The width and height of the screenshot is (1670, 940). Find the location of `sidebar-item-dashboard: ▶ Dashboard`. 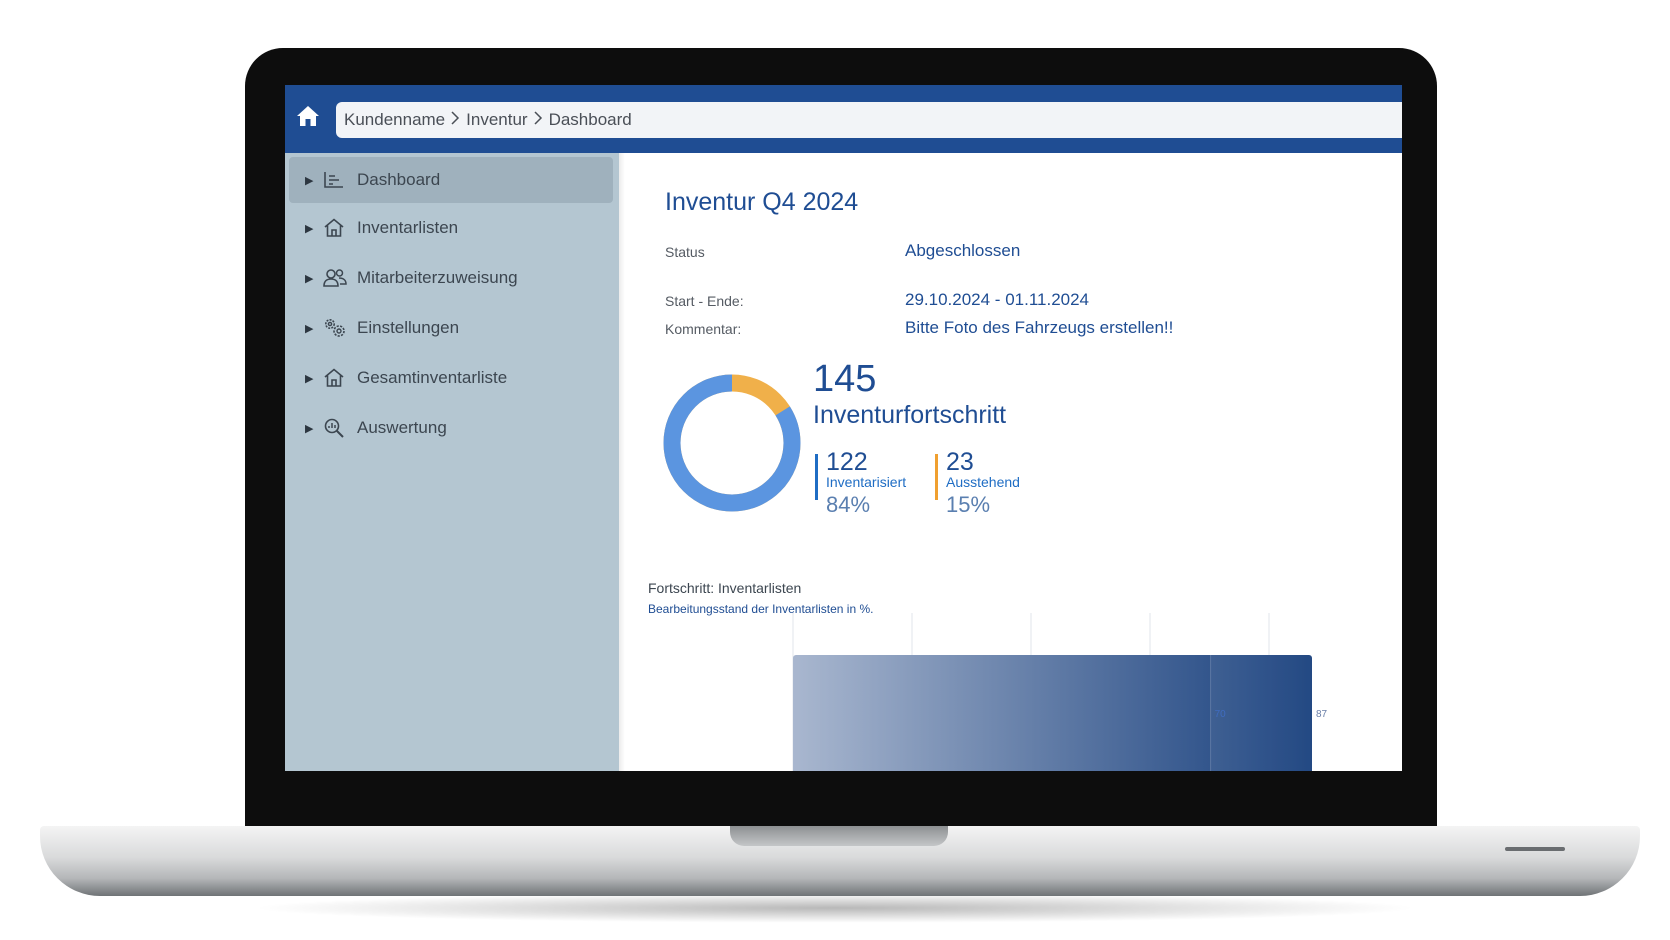

sidebar-item-dashboard: ▶ Dashboard is located at coordinates (451, 180).